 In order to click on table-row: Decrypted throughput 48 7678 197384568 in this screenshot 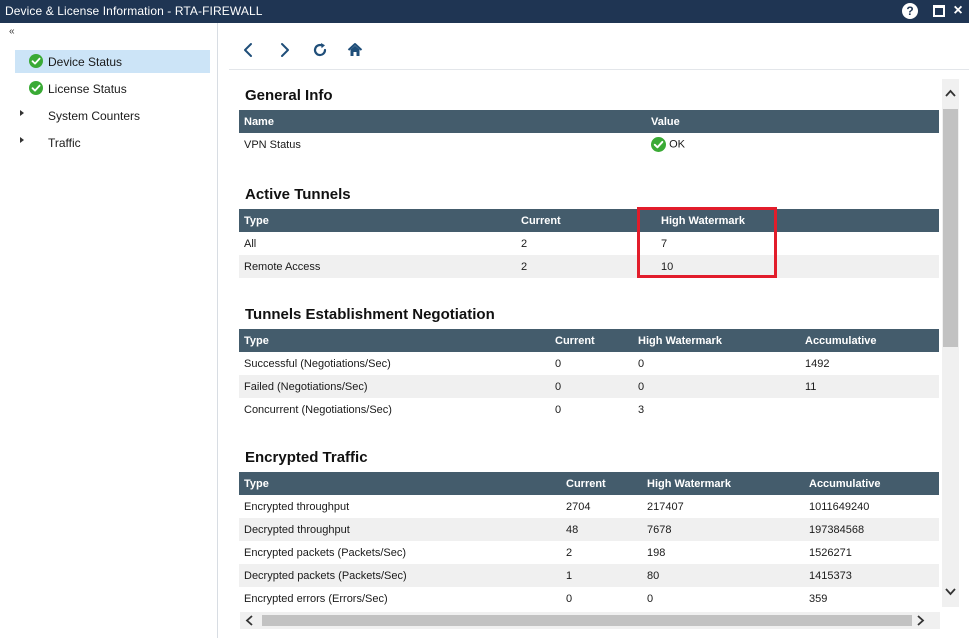, I will do `click(589, 529)`.